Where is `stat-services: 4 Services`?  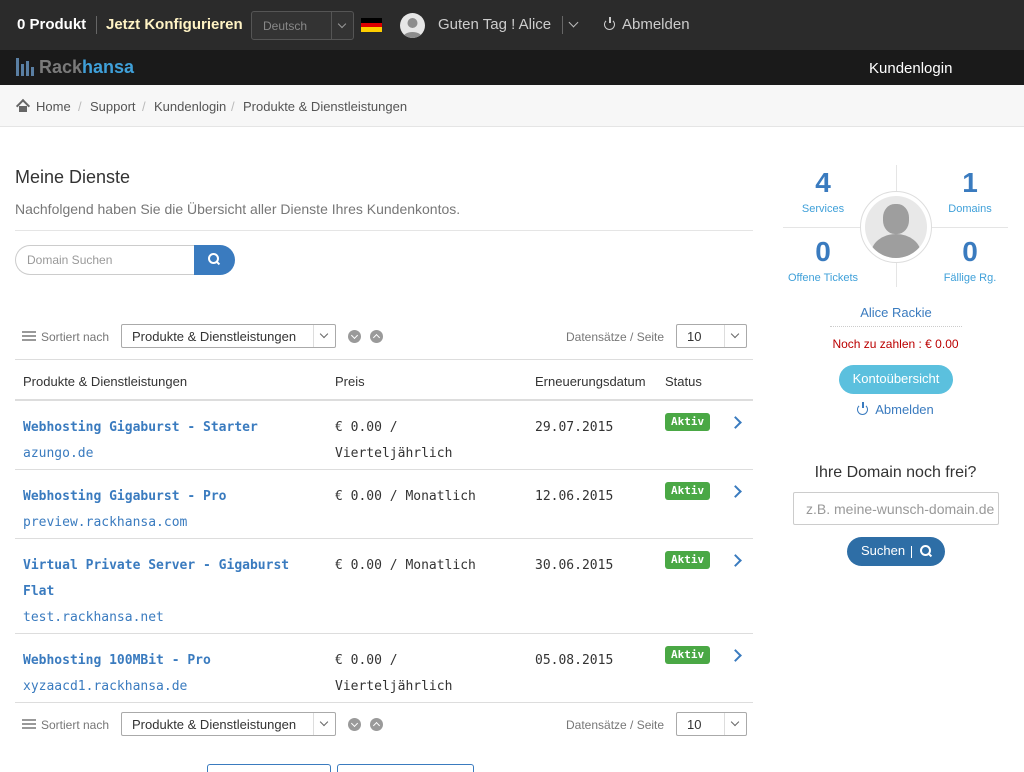 stat-services: 4 Services is located at coordinates (823, 191).